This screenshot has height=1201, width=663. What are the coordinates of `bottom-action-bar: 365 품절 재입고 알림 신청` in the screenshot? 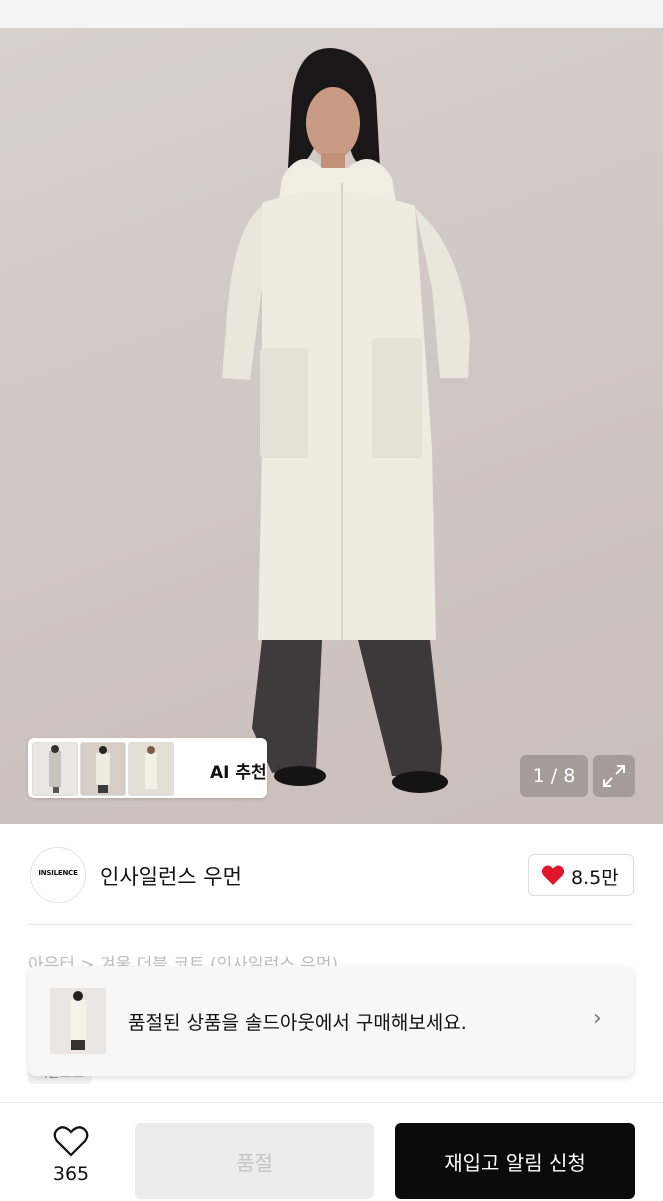 It's located at (331, 1151).